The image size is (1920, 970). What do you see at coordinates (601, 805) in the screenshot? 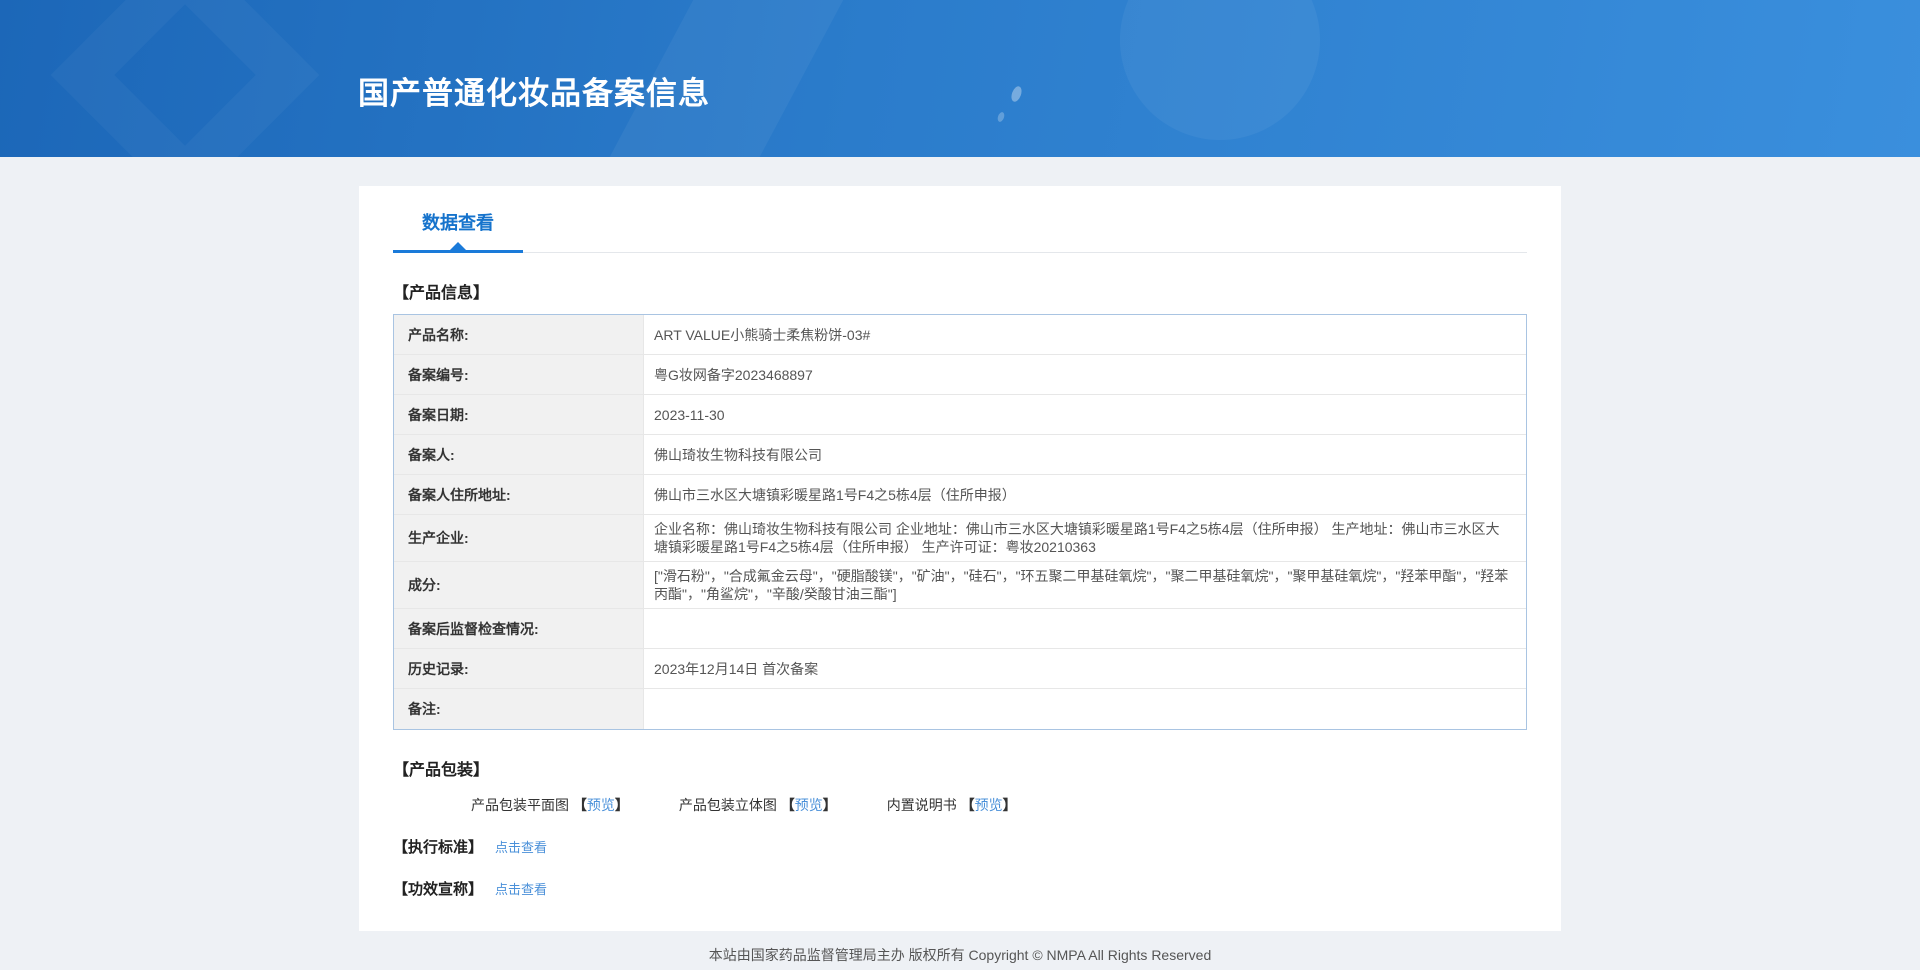
I see `preview-link-flat-image: 预览` at bounding box center [601, 805].